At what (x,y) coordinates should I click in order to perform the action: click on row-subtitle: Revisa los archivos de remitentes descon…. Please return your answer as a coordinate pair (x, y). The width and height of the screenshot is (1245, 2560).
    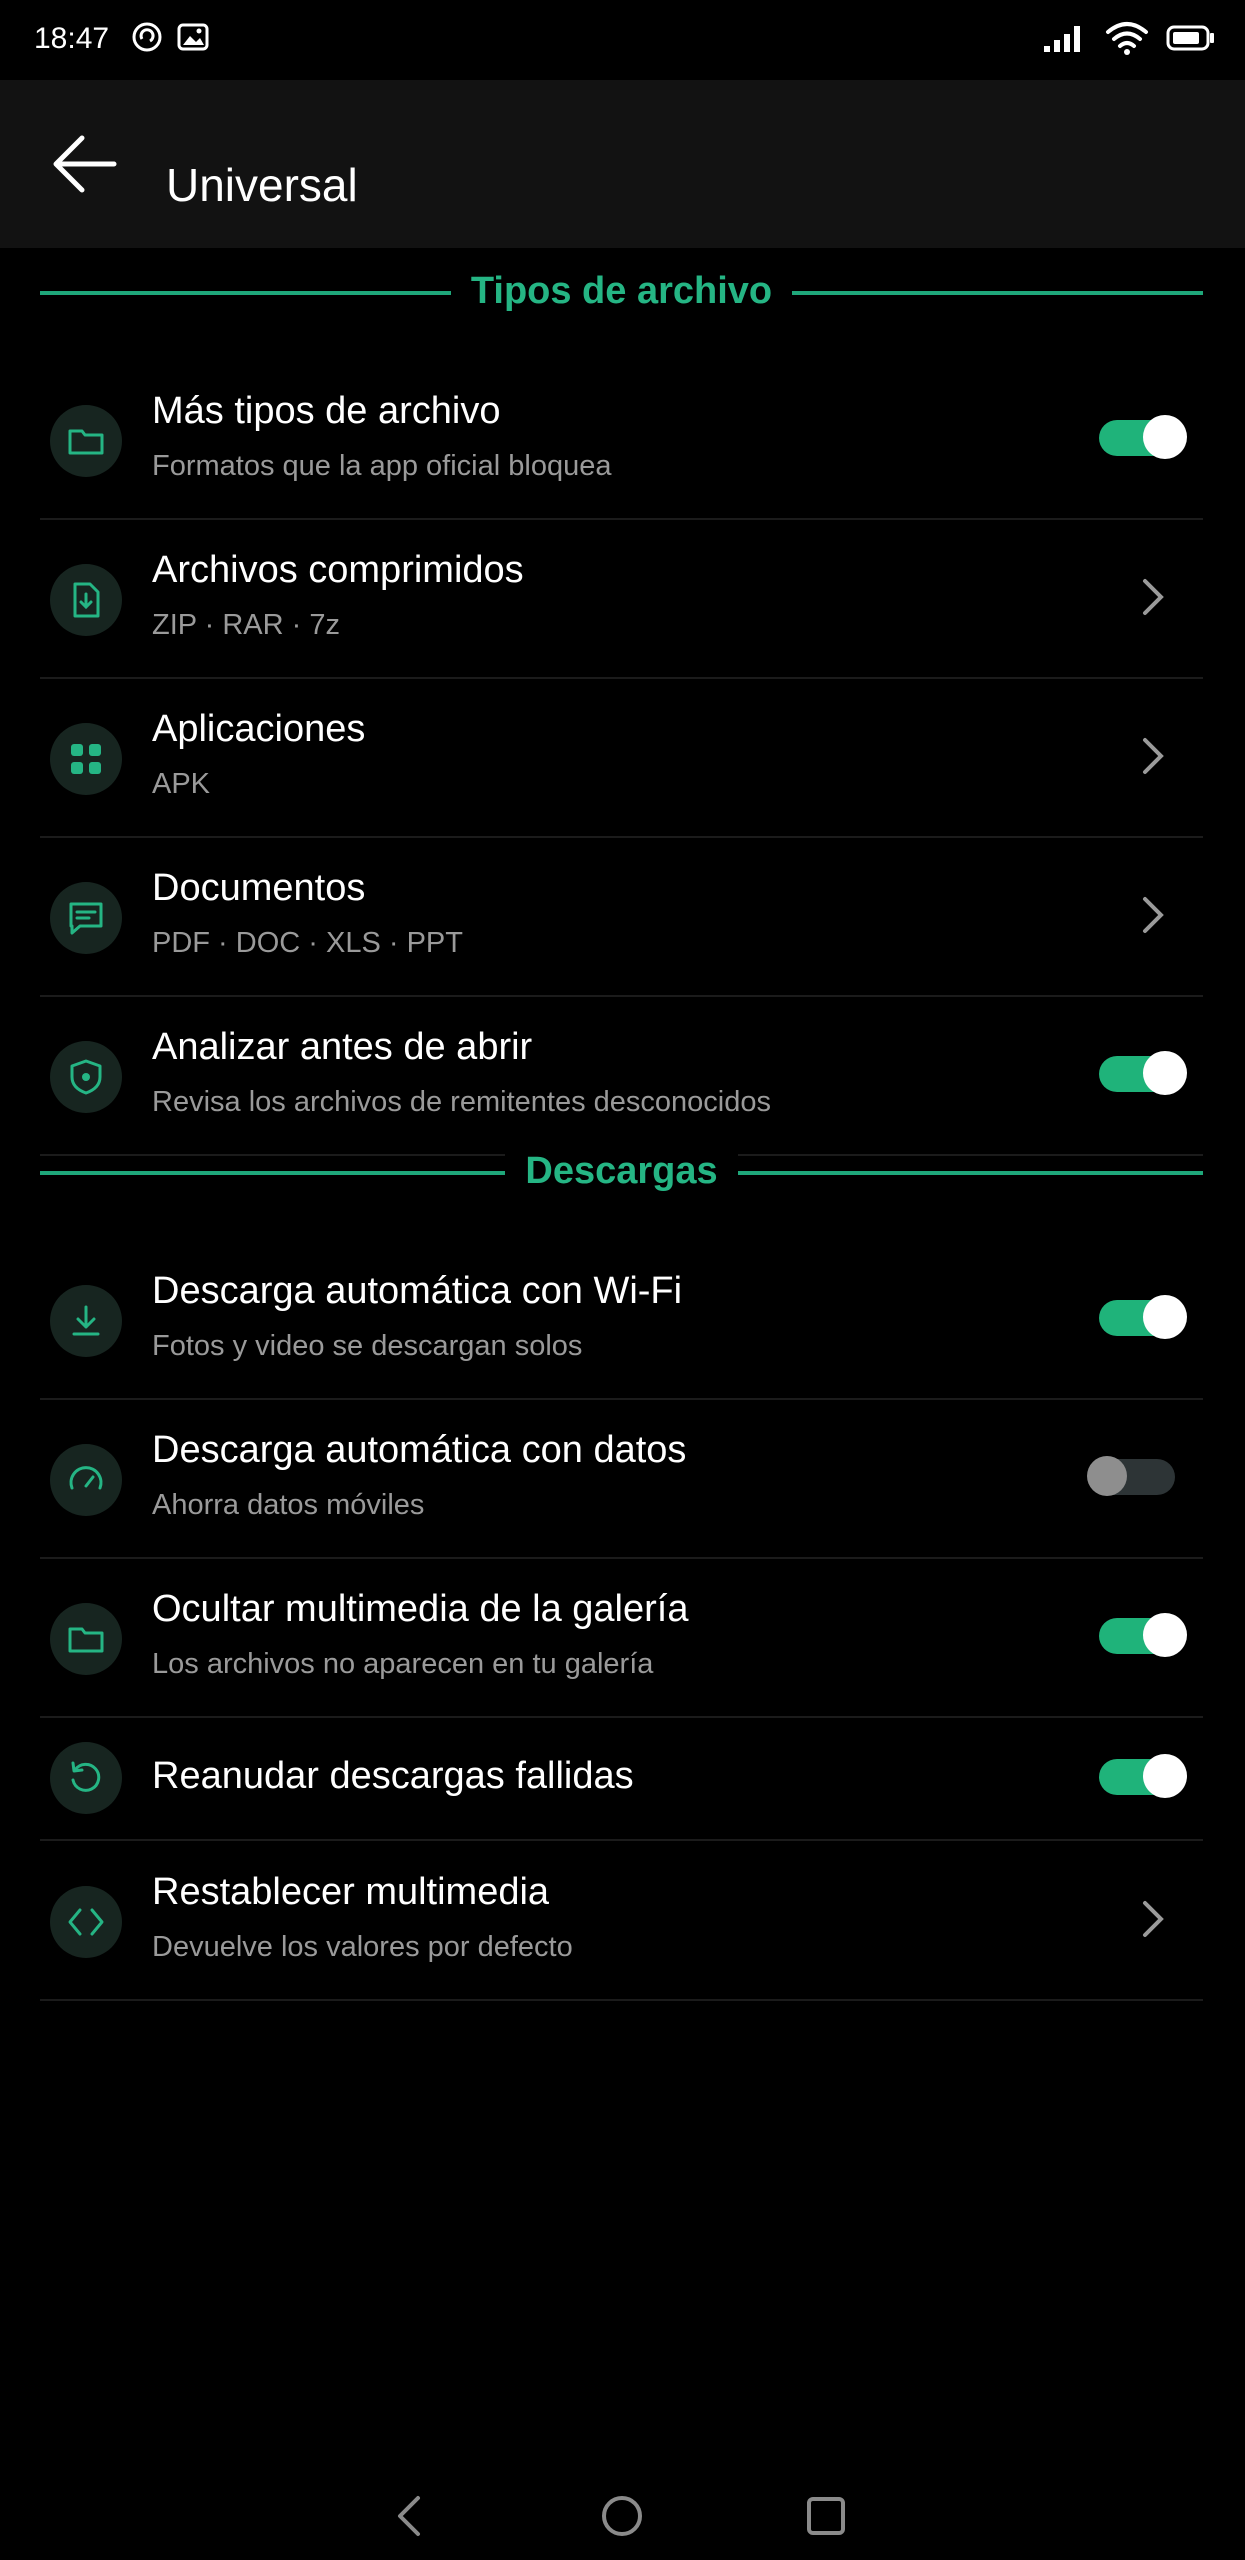
    Looking at the image, I should click on (461, 1102).